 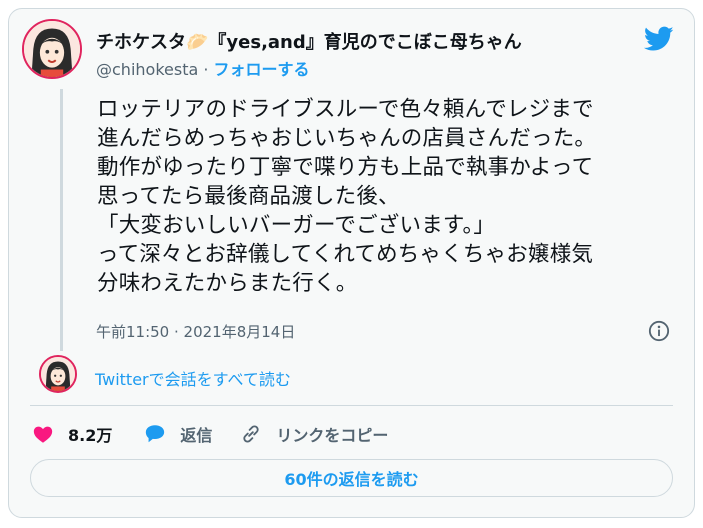 I want to click on tweet-text-line: 思ってたら最後商品渡した後、, so click(x=248, y=196).